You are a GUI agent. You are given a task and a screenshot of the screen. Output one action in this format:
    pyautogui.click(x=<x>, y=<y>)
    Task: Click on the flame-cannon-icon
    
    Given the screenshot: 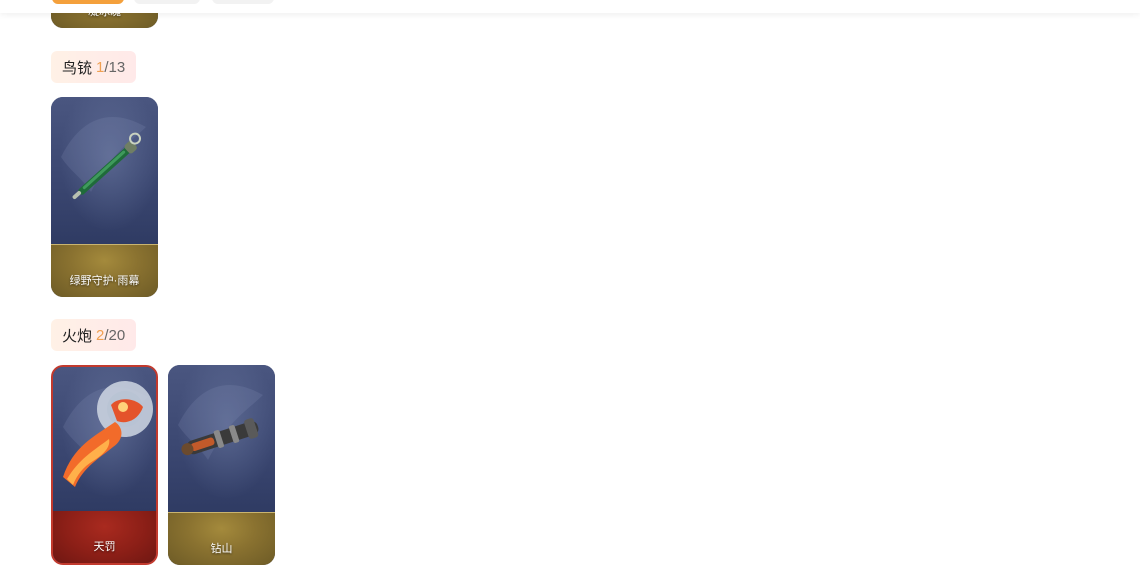 What is the action you would take?
    pyautogui.click(x=108, y=434)
    